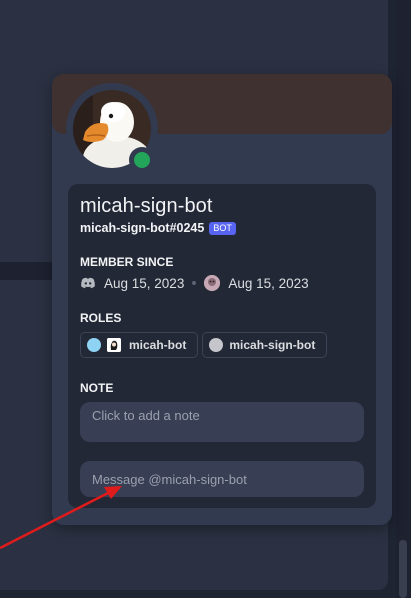 This screenshot has width=411, height=598. Describe the element at coordinates (169, 479) in the screenshot. I see `message-placeholder: Message @micah-sign-bot` at that location.